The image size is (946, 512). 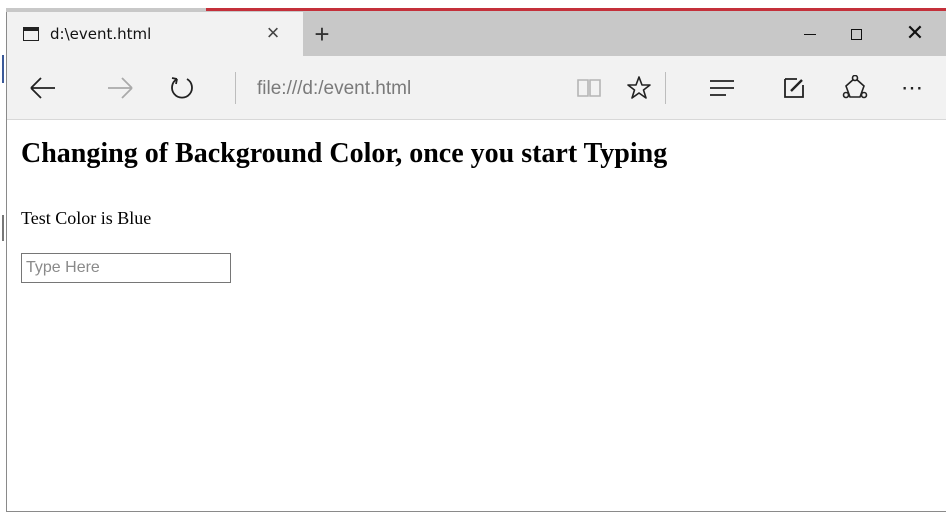 I want to click on new-tab-button: +, so click(x=322, y=34).